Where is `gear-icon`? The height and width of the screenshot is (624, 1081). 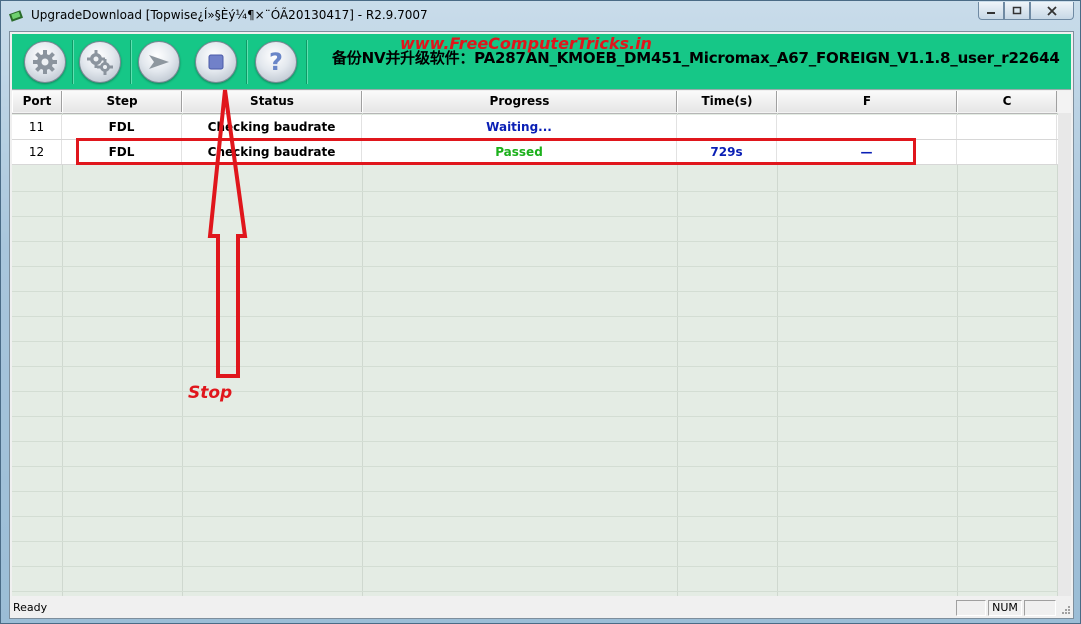 gear-icon is located at coordinates (45, 62).